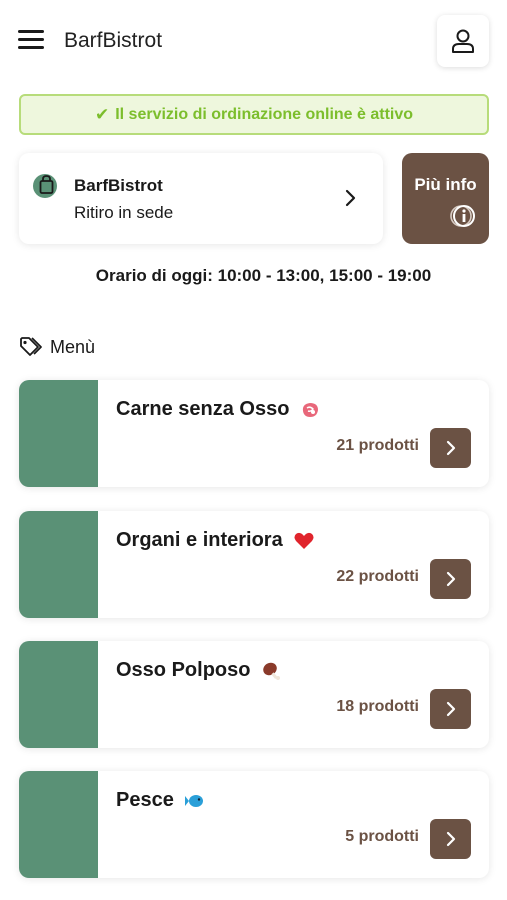  What do you see at coordinates (193, 800) in the screenshot?
I see `fish-icon` at bounding box center [193, 800].